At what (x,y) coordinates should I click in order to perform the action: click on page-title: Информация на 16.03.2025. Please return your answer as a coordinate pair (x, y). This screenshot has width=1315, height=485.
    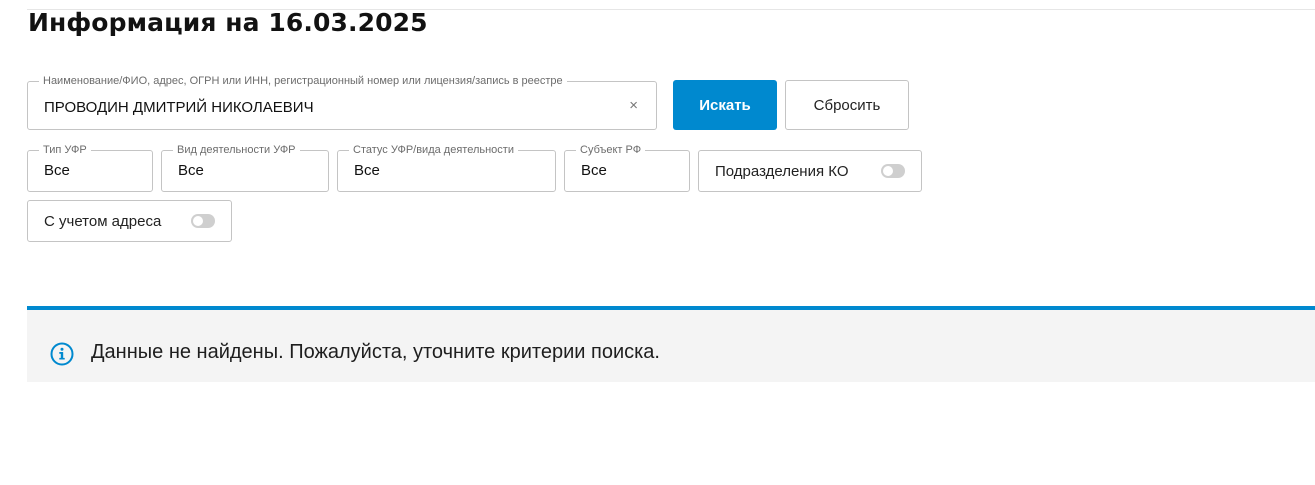
    Looking at the image, I should click on (228, 22).